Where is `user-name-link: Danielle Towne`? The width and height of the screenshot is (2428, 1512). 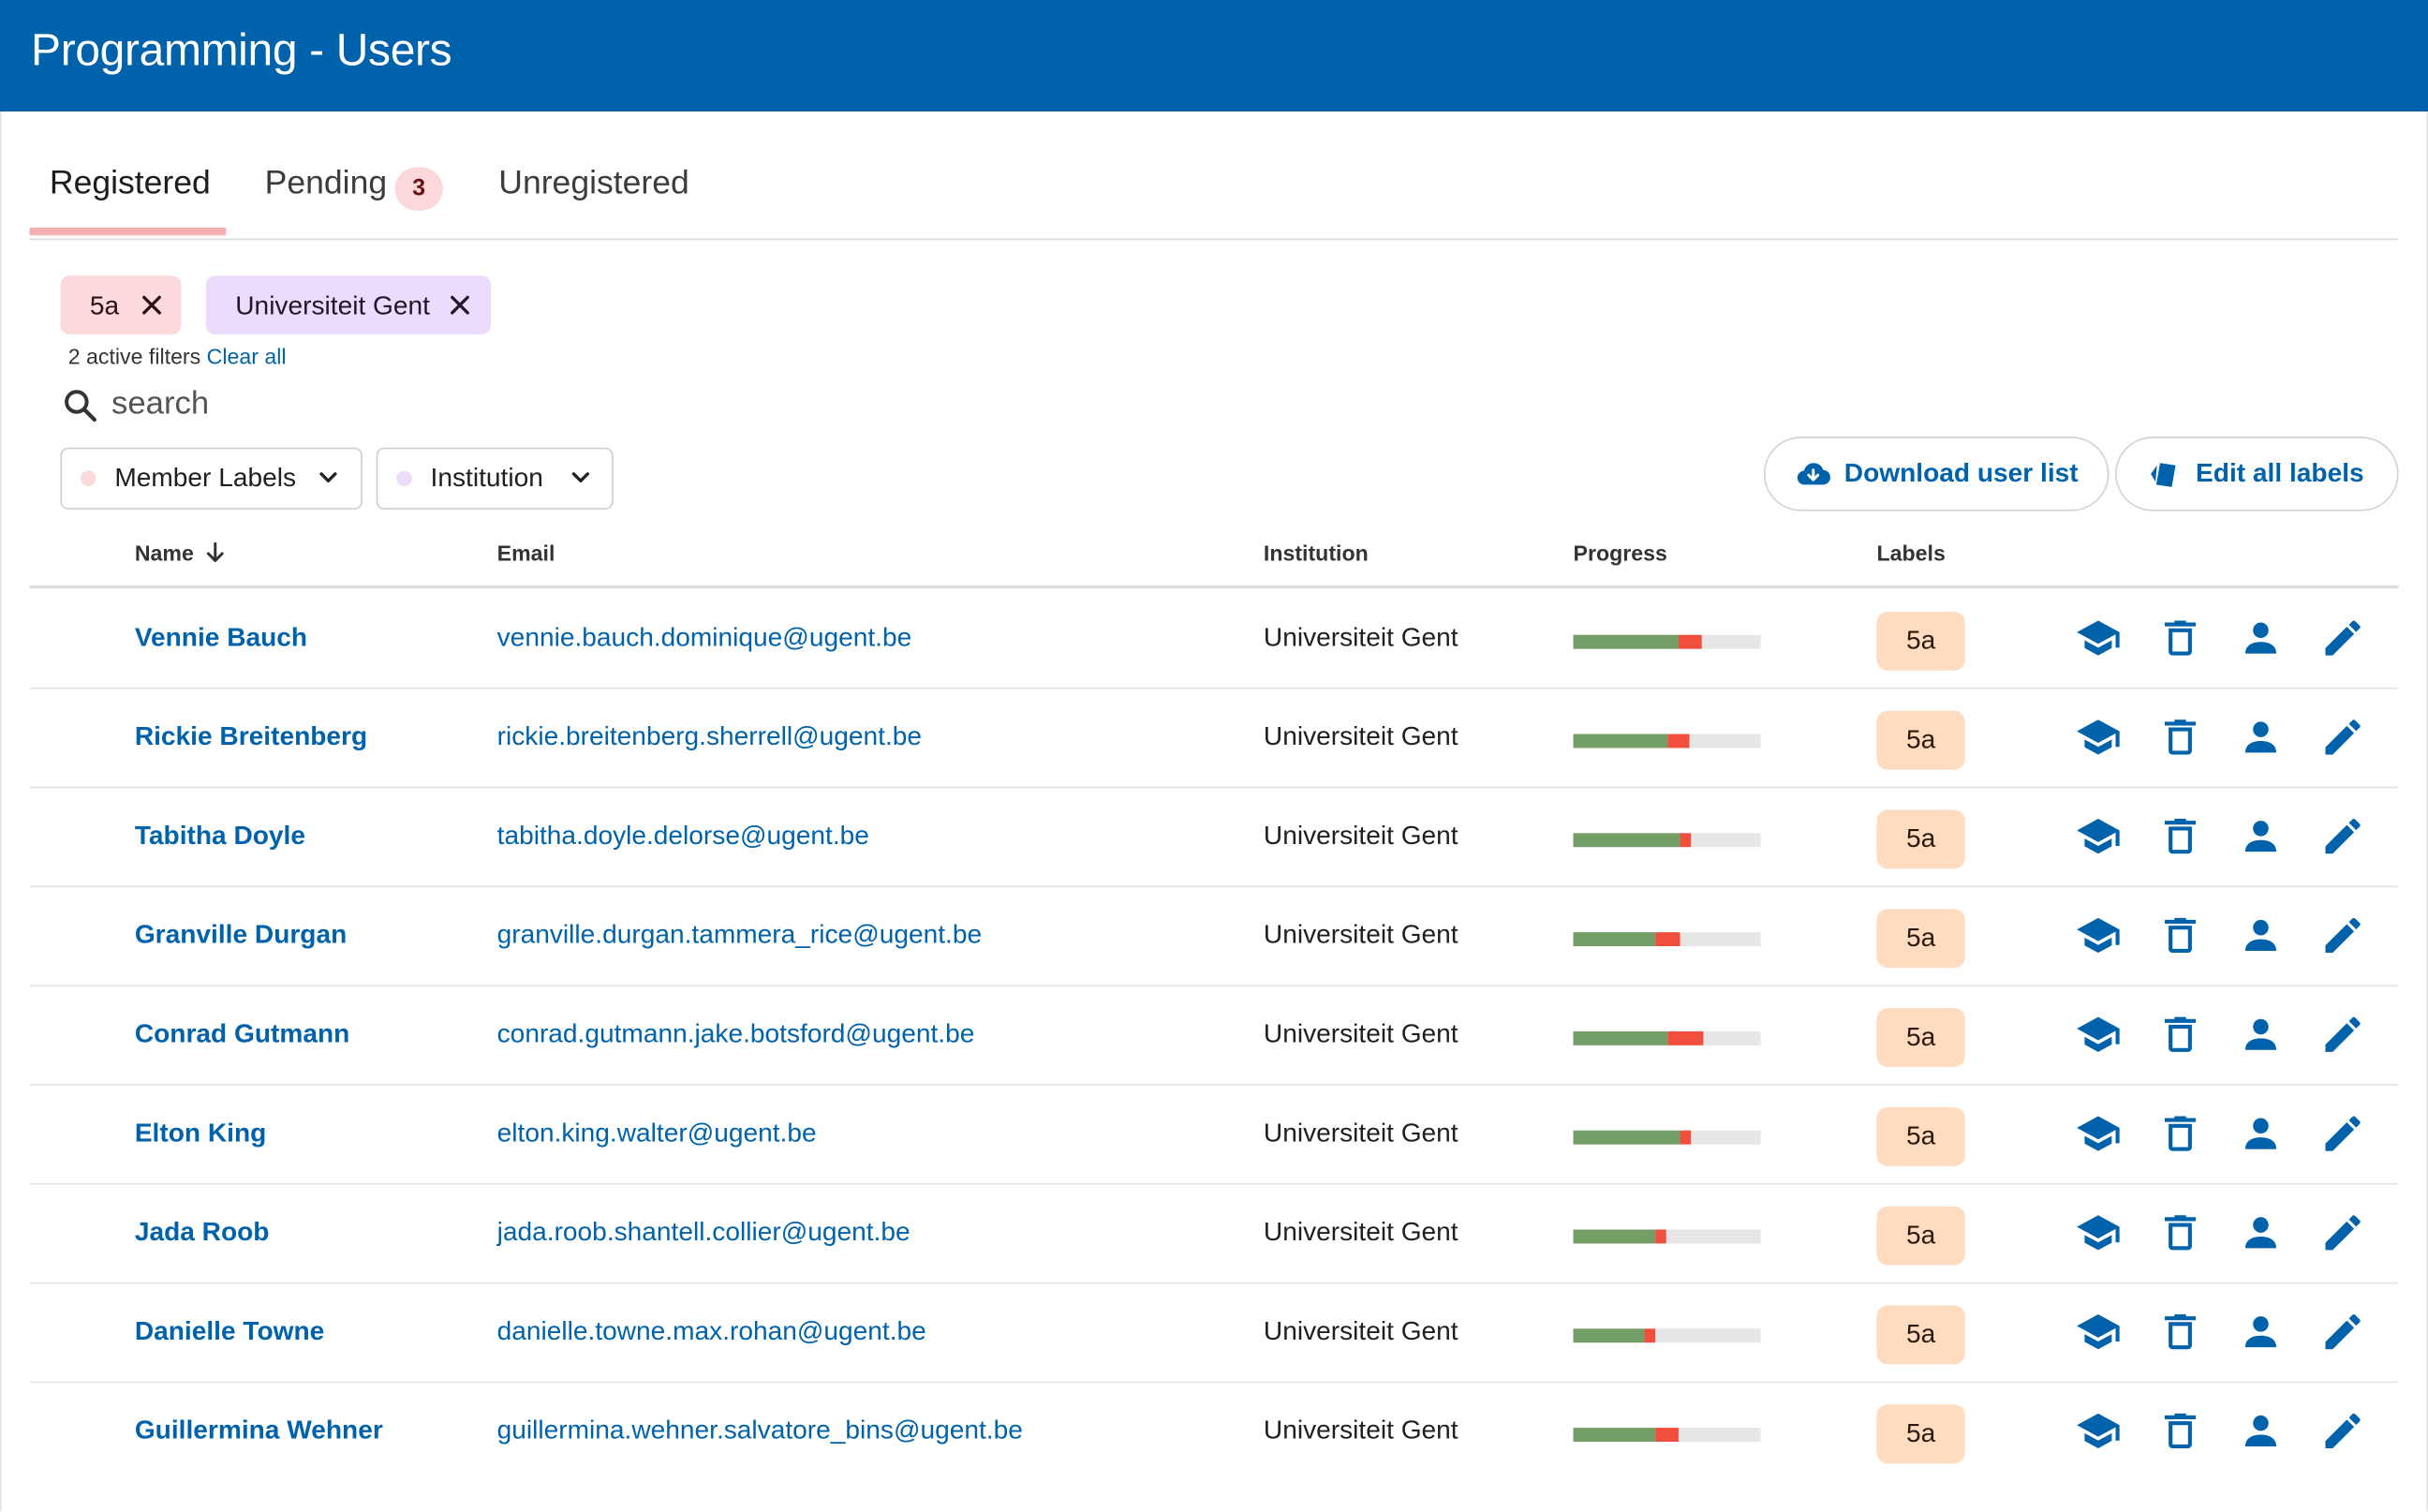 user-name-link: Danielle Towne is located at coordinates (229, 1331).